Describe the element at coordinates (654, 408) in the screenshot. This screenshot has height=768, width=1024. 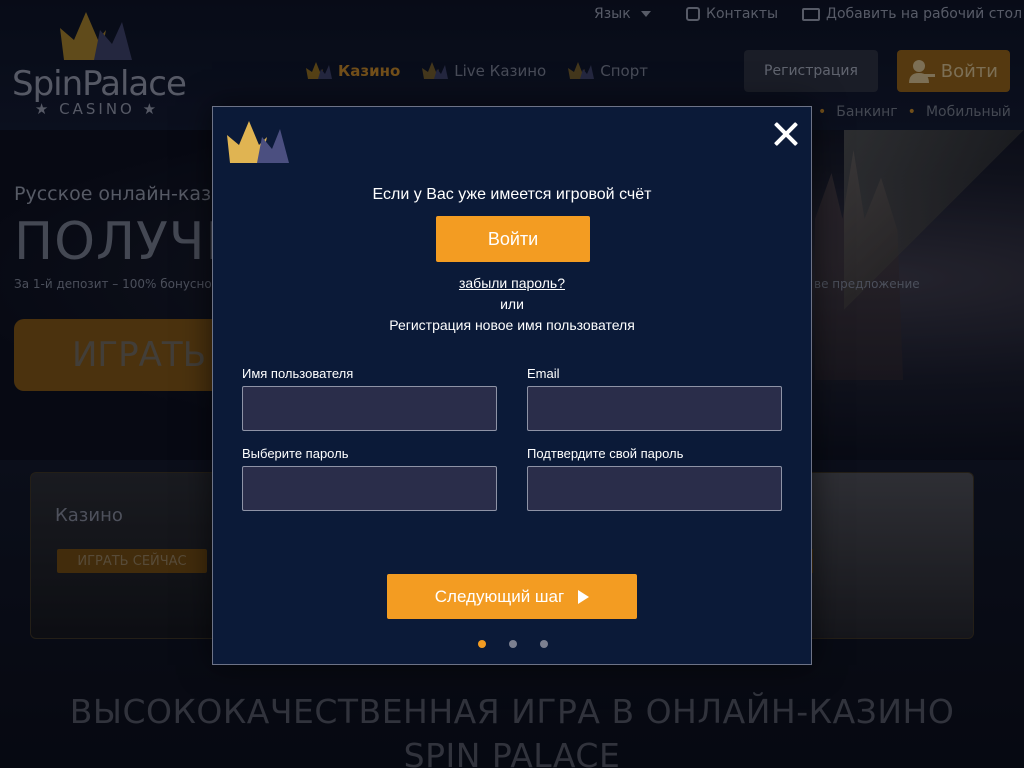
I see `email-input` at that location.